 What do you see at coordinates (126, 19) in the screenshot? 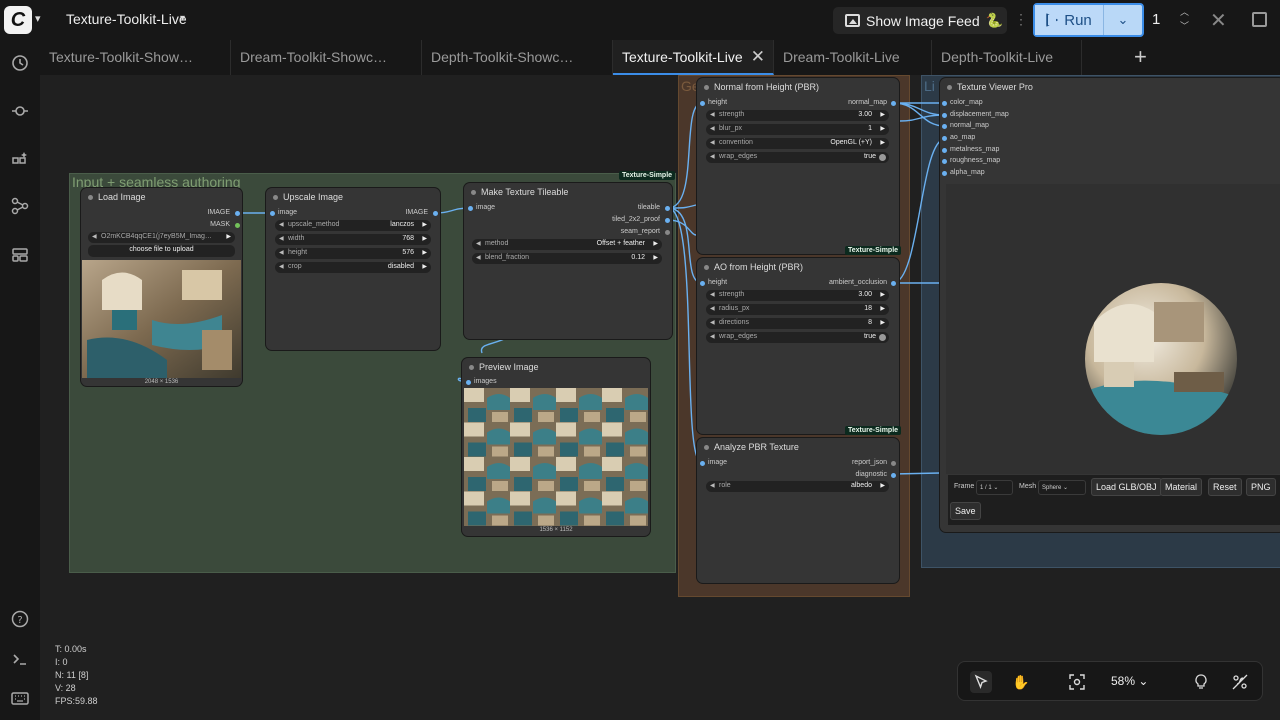
I see `workflow-title: Texture-Toolkit-Live` at bounding box center [126, 19].